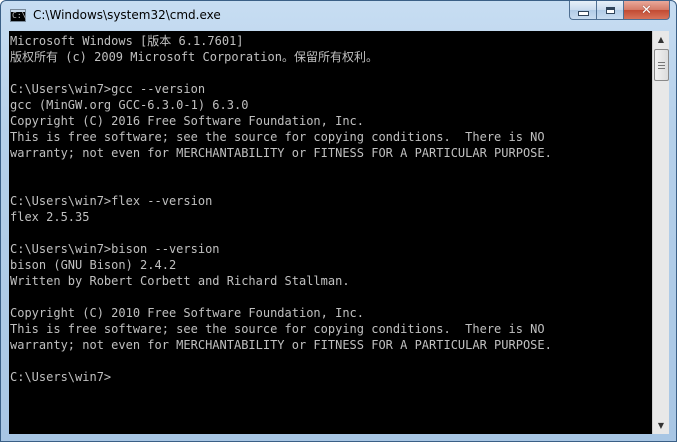 This screenshot has width=677, height=442. I want to click on icon-glyph: C:\, so click(19, 15).